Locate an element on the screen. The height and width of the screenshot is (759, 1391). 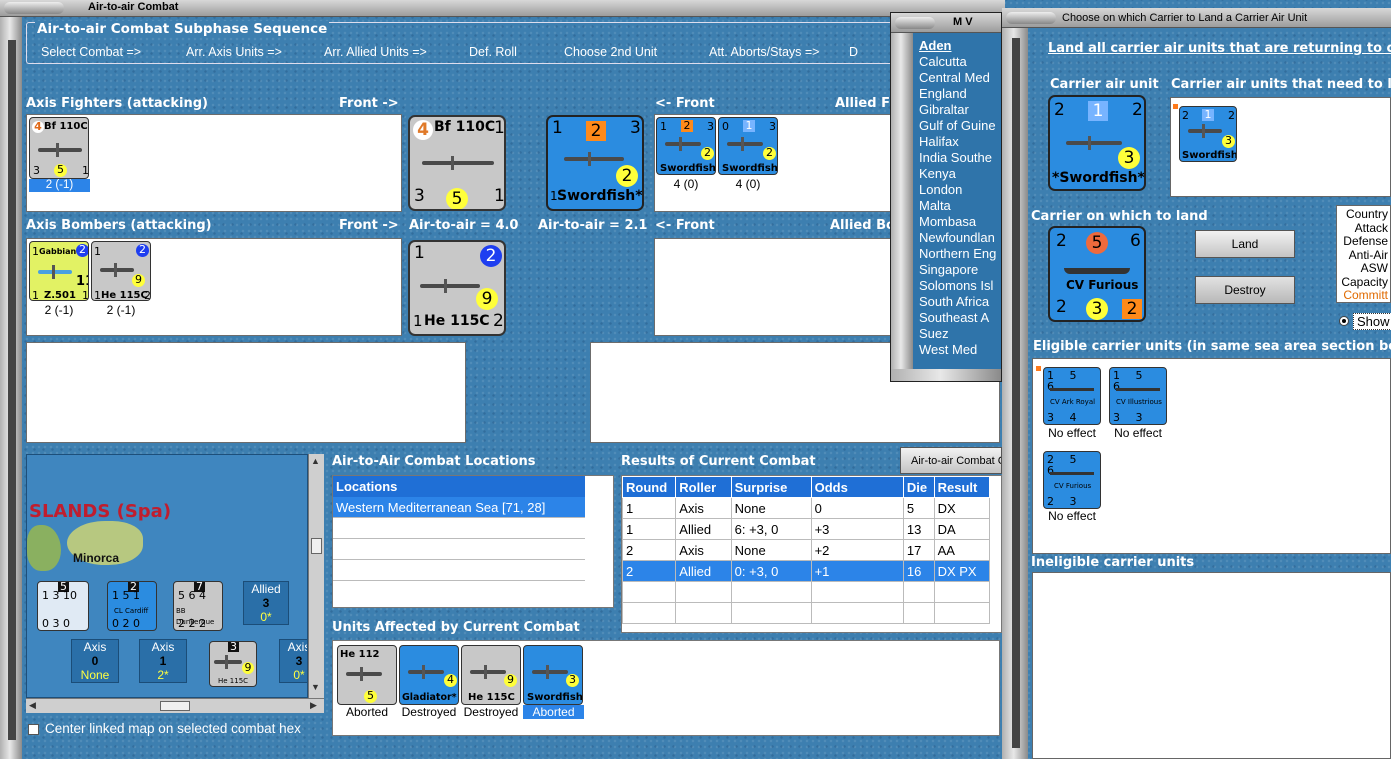
map-box-axis-3: Axis 3 0* is located at coordinates (293, 661).